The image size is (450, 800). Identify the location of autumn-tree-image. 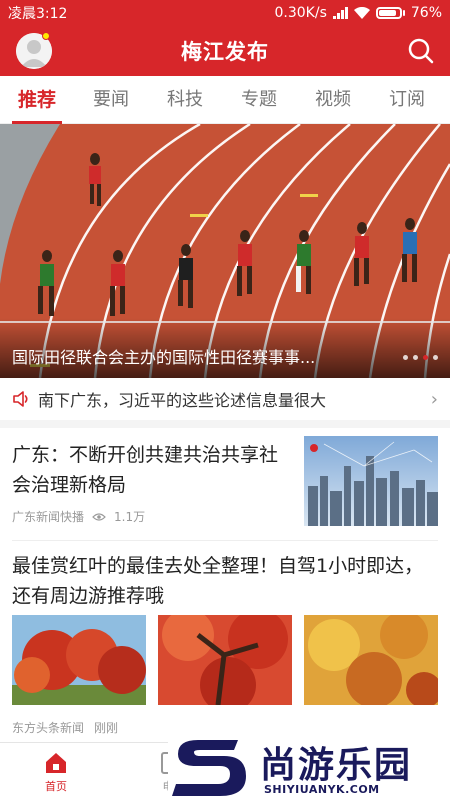
(79, 660).